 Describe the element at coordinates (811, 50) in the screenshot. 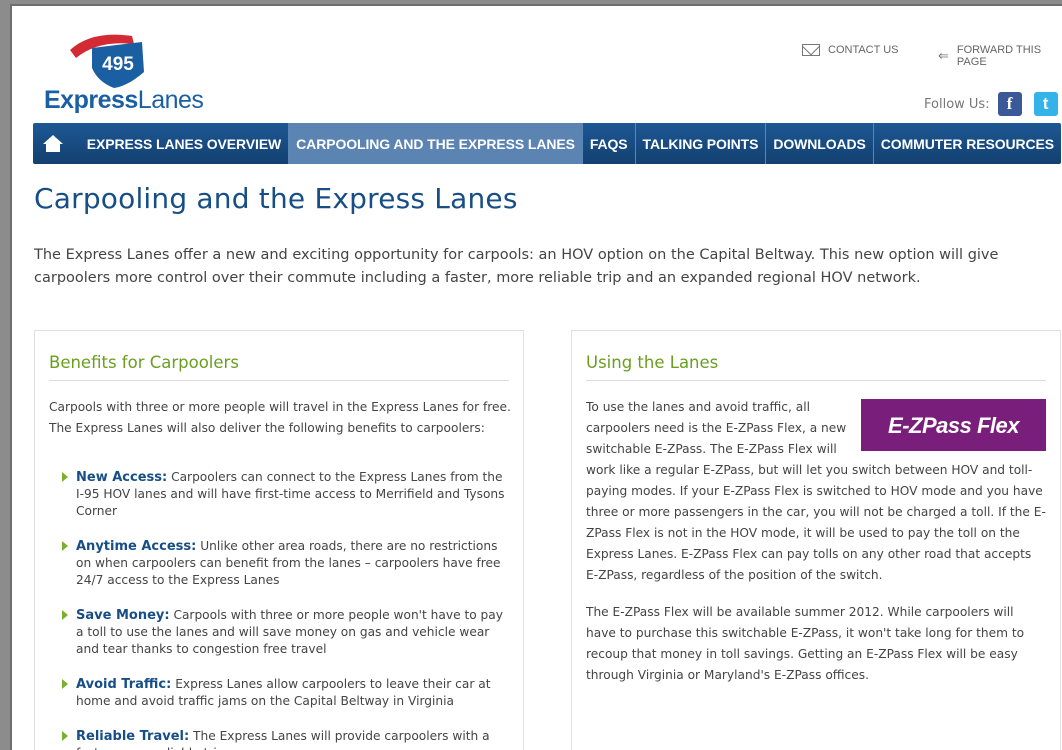

I see `envelope-icon` at that location.